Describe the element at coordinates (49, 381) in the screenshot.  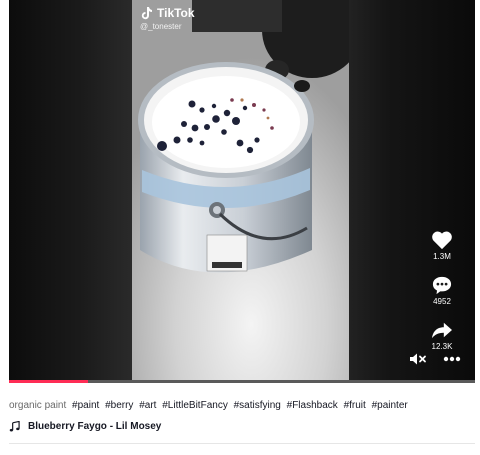
I see `video-progress-fill` at that location.